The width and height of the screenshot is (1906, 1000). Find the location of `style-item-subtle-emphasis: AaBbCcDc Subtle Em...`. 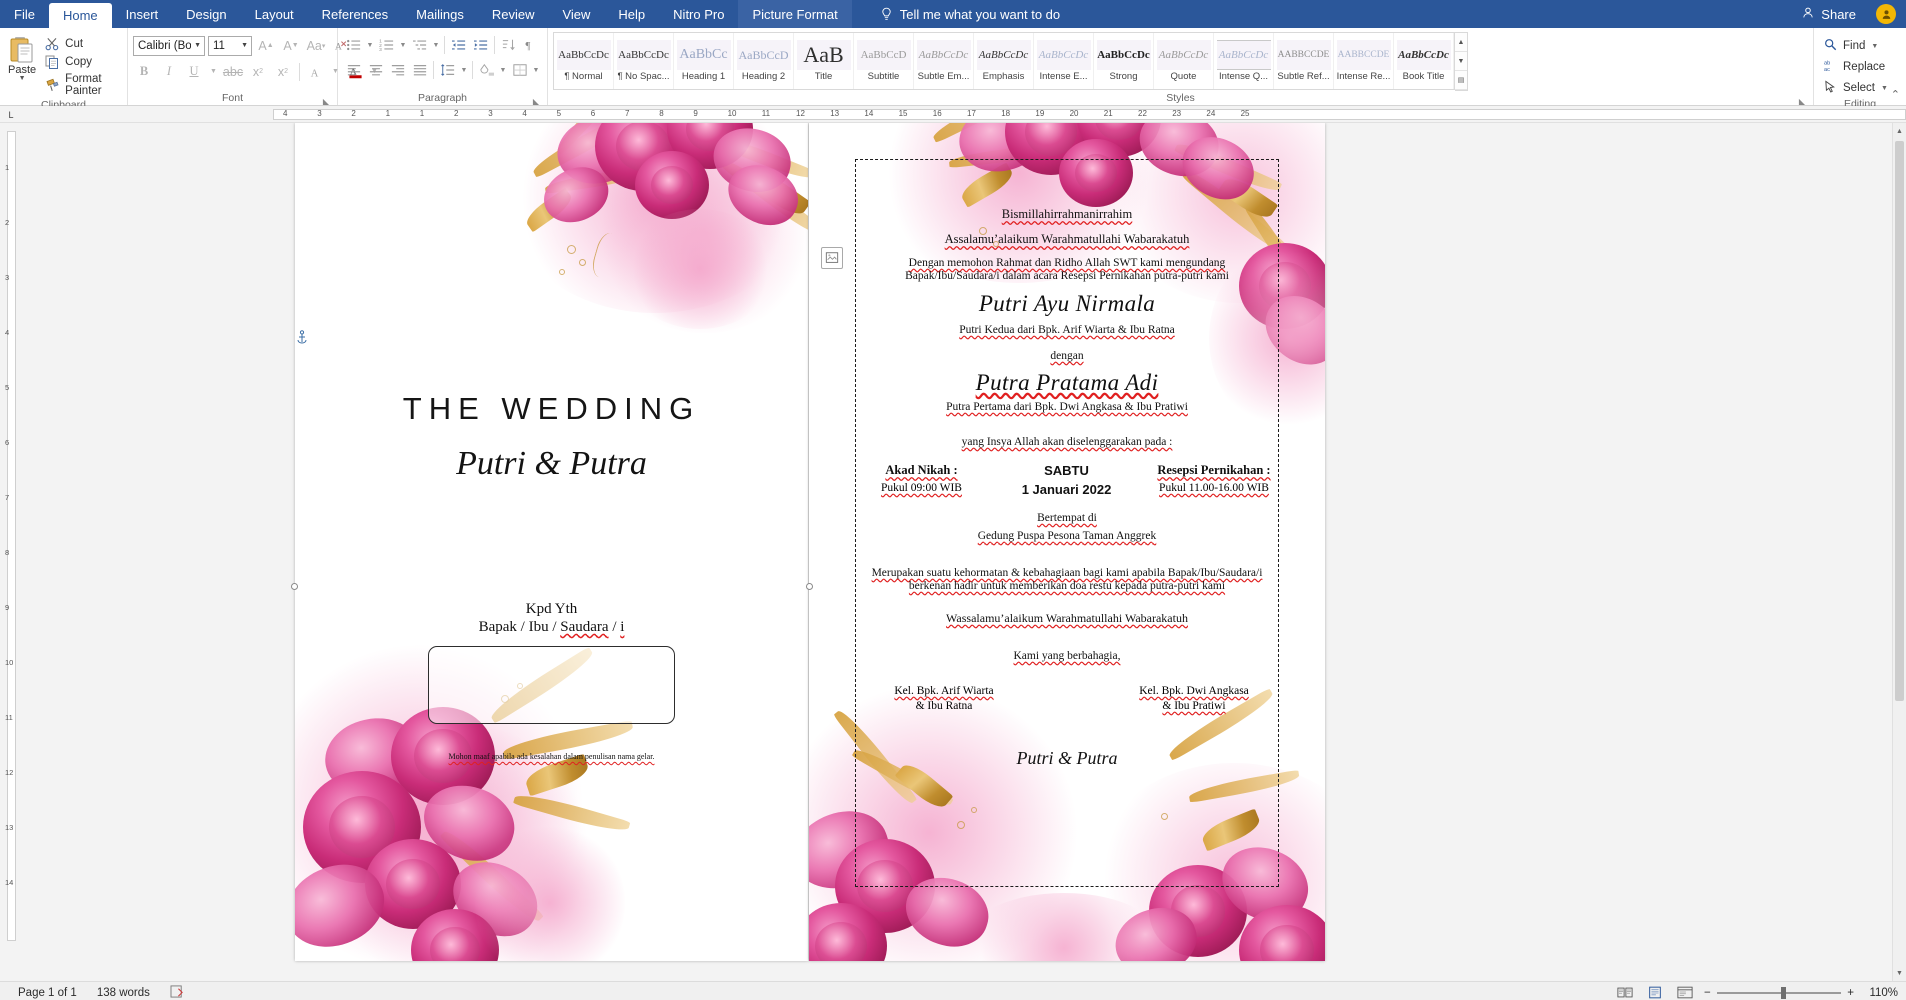

style-item-subtle-emphasis: AaBbCcDc Subtle Em... is located at coordinates (944, 61).